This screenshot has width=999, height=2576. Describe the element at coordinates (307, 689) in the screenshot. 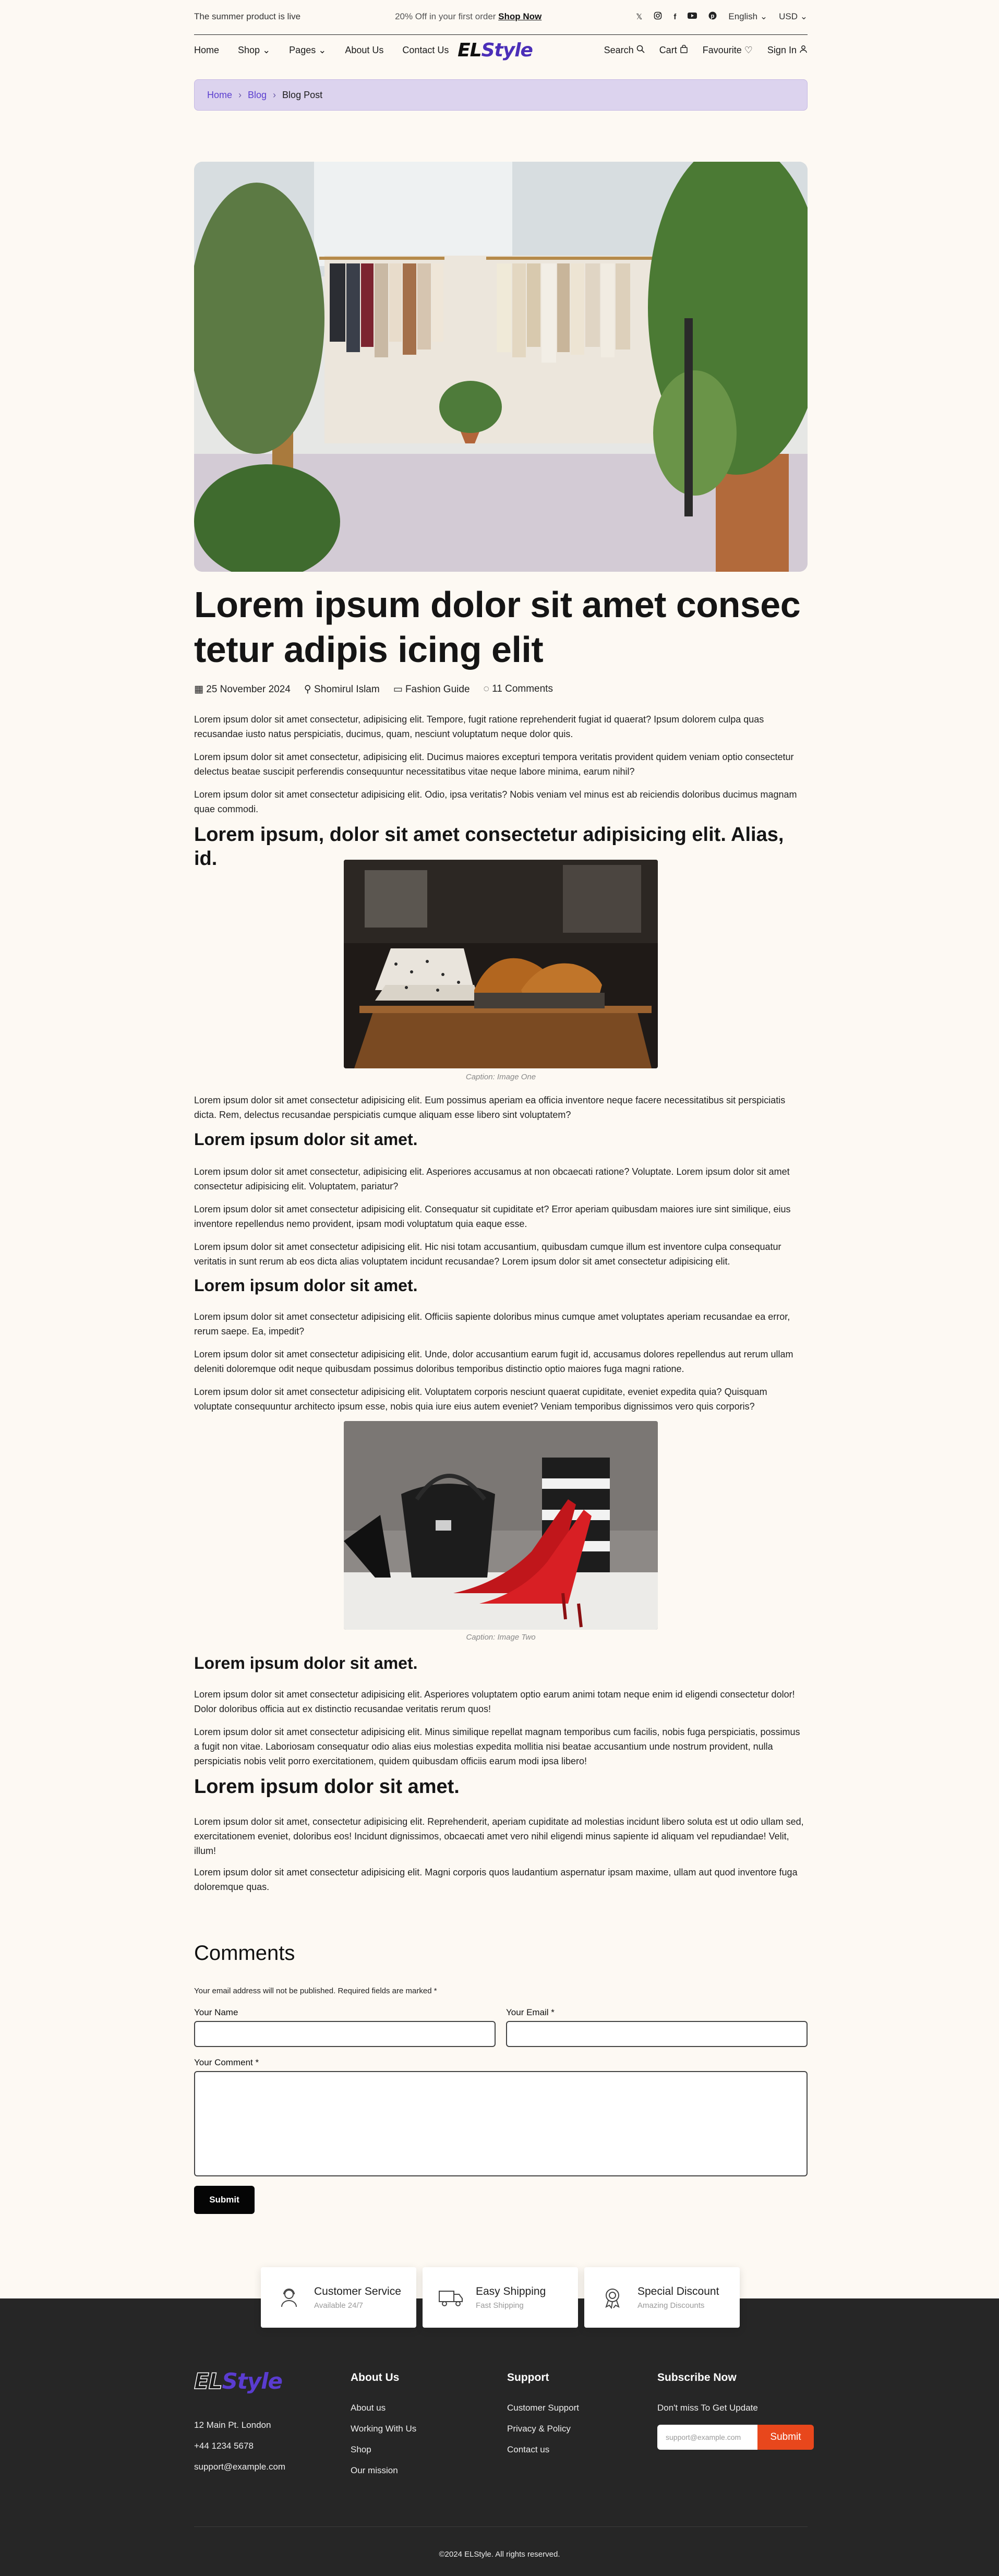

I see `user-icon: ⚲` at that location.